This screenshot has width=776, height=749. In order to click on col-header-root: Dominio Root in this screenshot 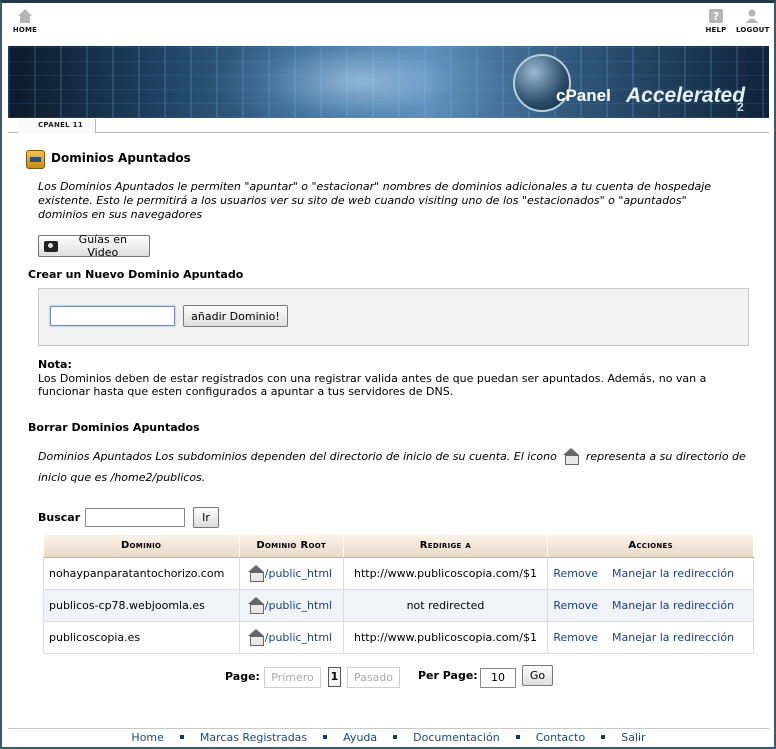, I will do `click(291, 546)`.